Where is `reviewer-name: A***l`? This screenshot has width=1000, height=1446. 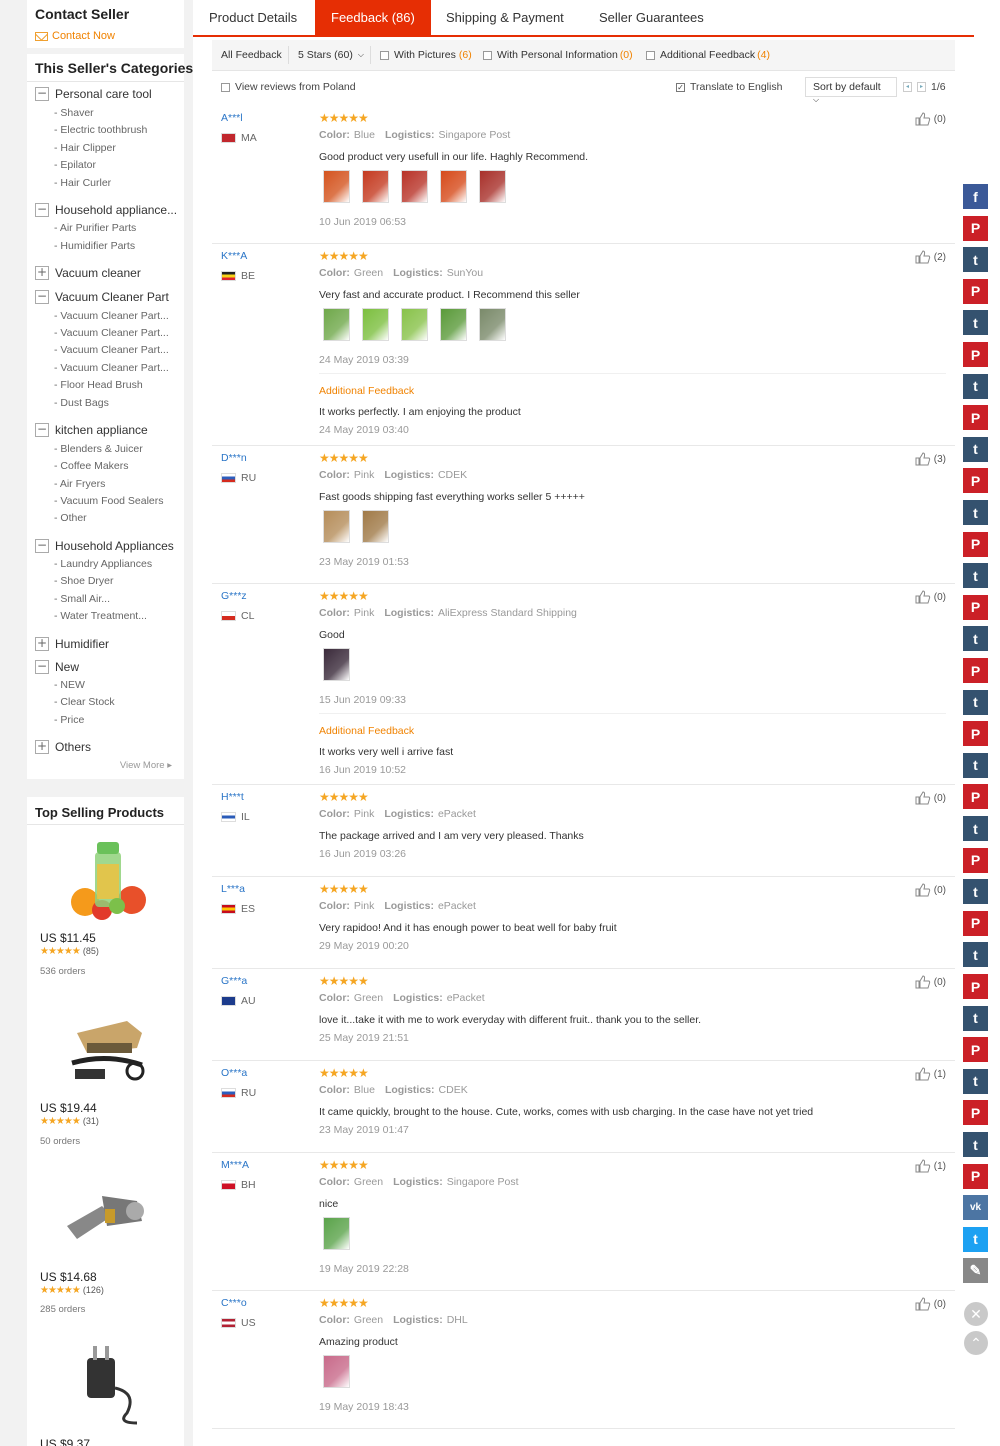
reviewer-name: A***l is located at coordinates (232, 118).